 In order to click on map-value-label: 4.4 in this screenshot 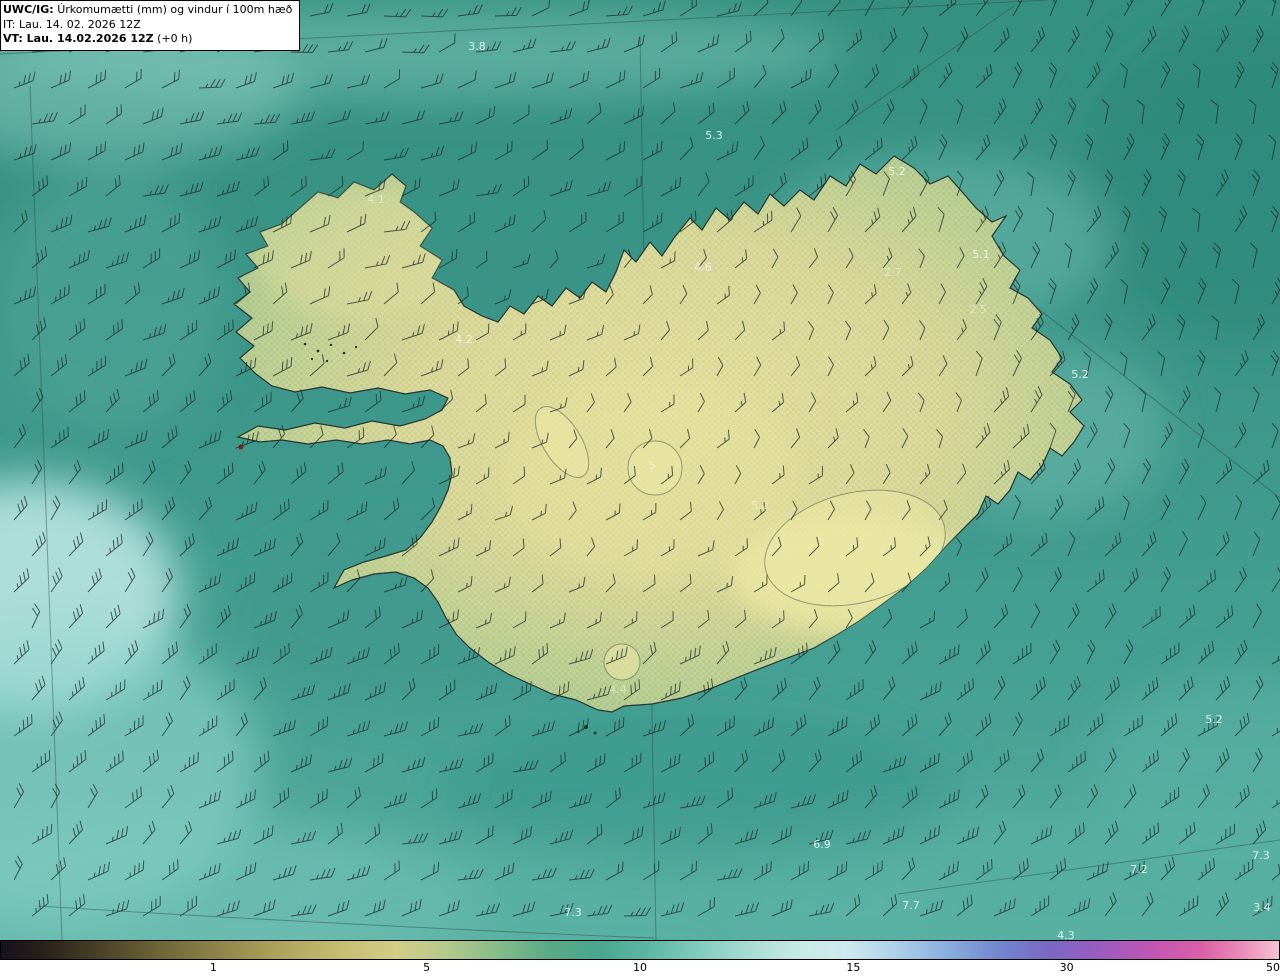, I will do `click(618, 689)`.